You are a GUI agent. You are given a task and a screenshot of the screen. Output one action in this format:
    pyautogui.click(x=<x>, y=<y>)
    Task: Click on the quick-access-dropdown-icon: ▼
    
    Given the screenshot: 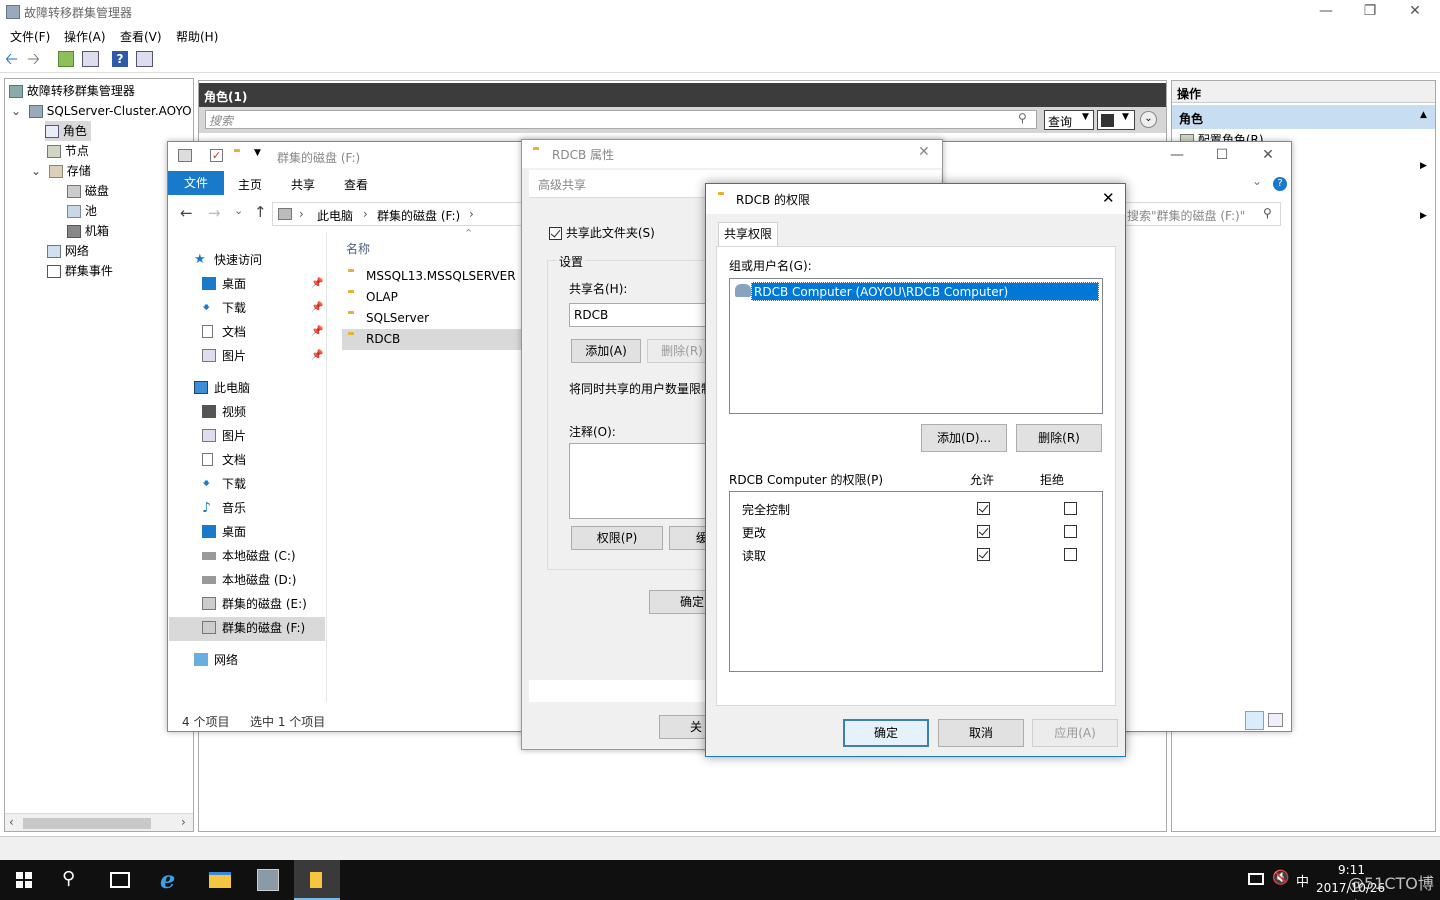 What is the action you would take?
    pyautogui.click(x=257, y=153)
    